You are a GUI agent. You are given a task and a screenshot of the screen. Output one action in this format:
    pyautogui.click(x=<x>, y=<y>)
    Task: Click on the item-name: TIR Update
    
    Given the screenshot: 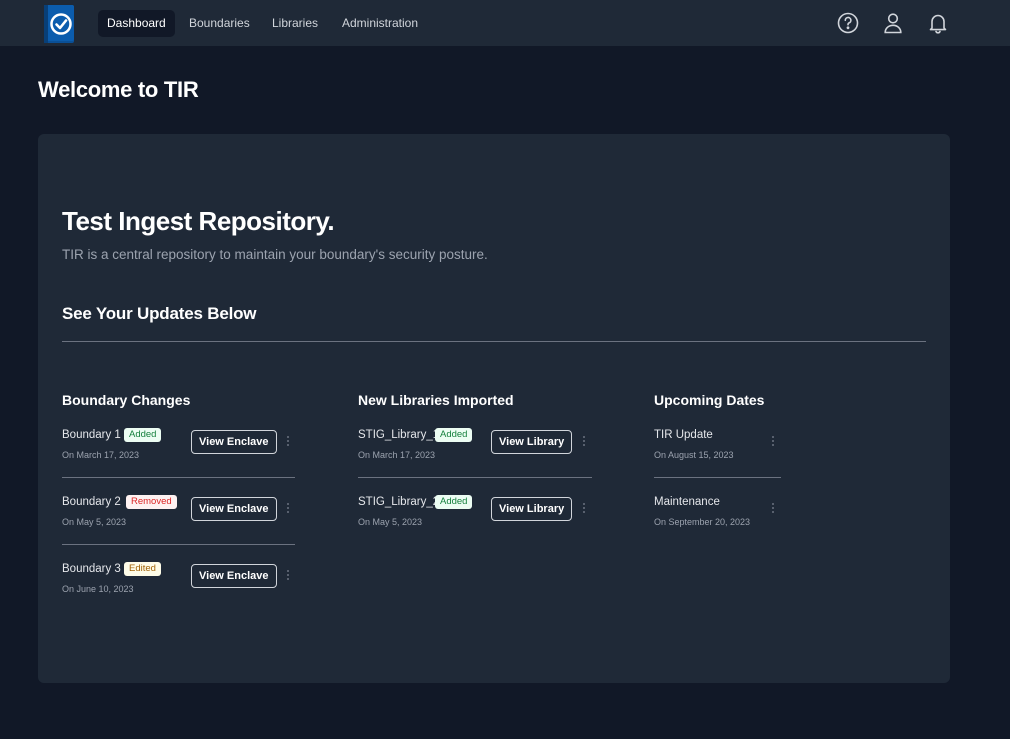 What is the action you would take?
    pyautogui.click(x=683, y=435)
    